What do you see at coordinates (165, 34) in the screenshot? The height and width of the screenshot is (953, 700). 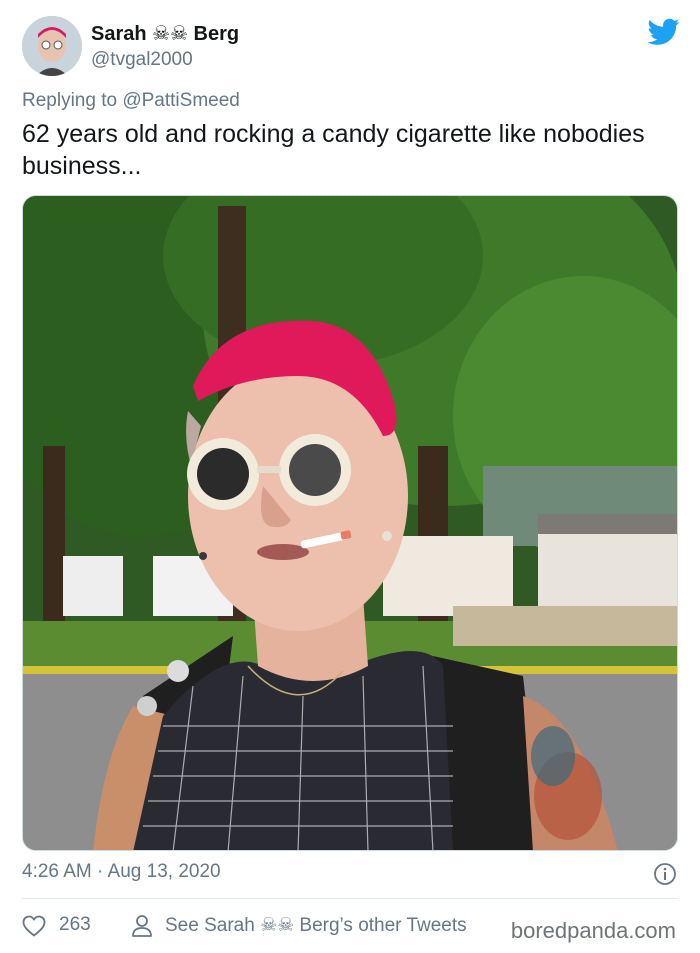 I see `display-name: Sarah ☠☠ Berg` at bounding box center [165, 34].